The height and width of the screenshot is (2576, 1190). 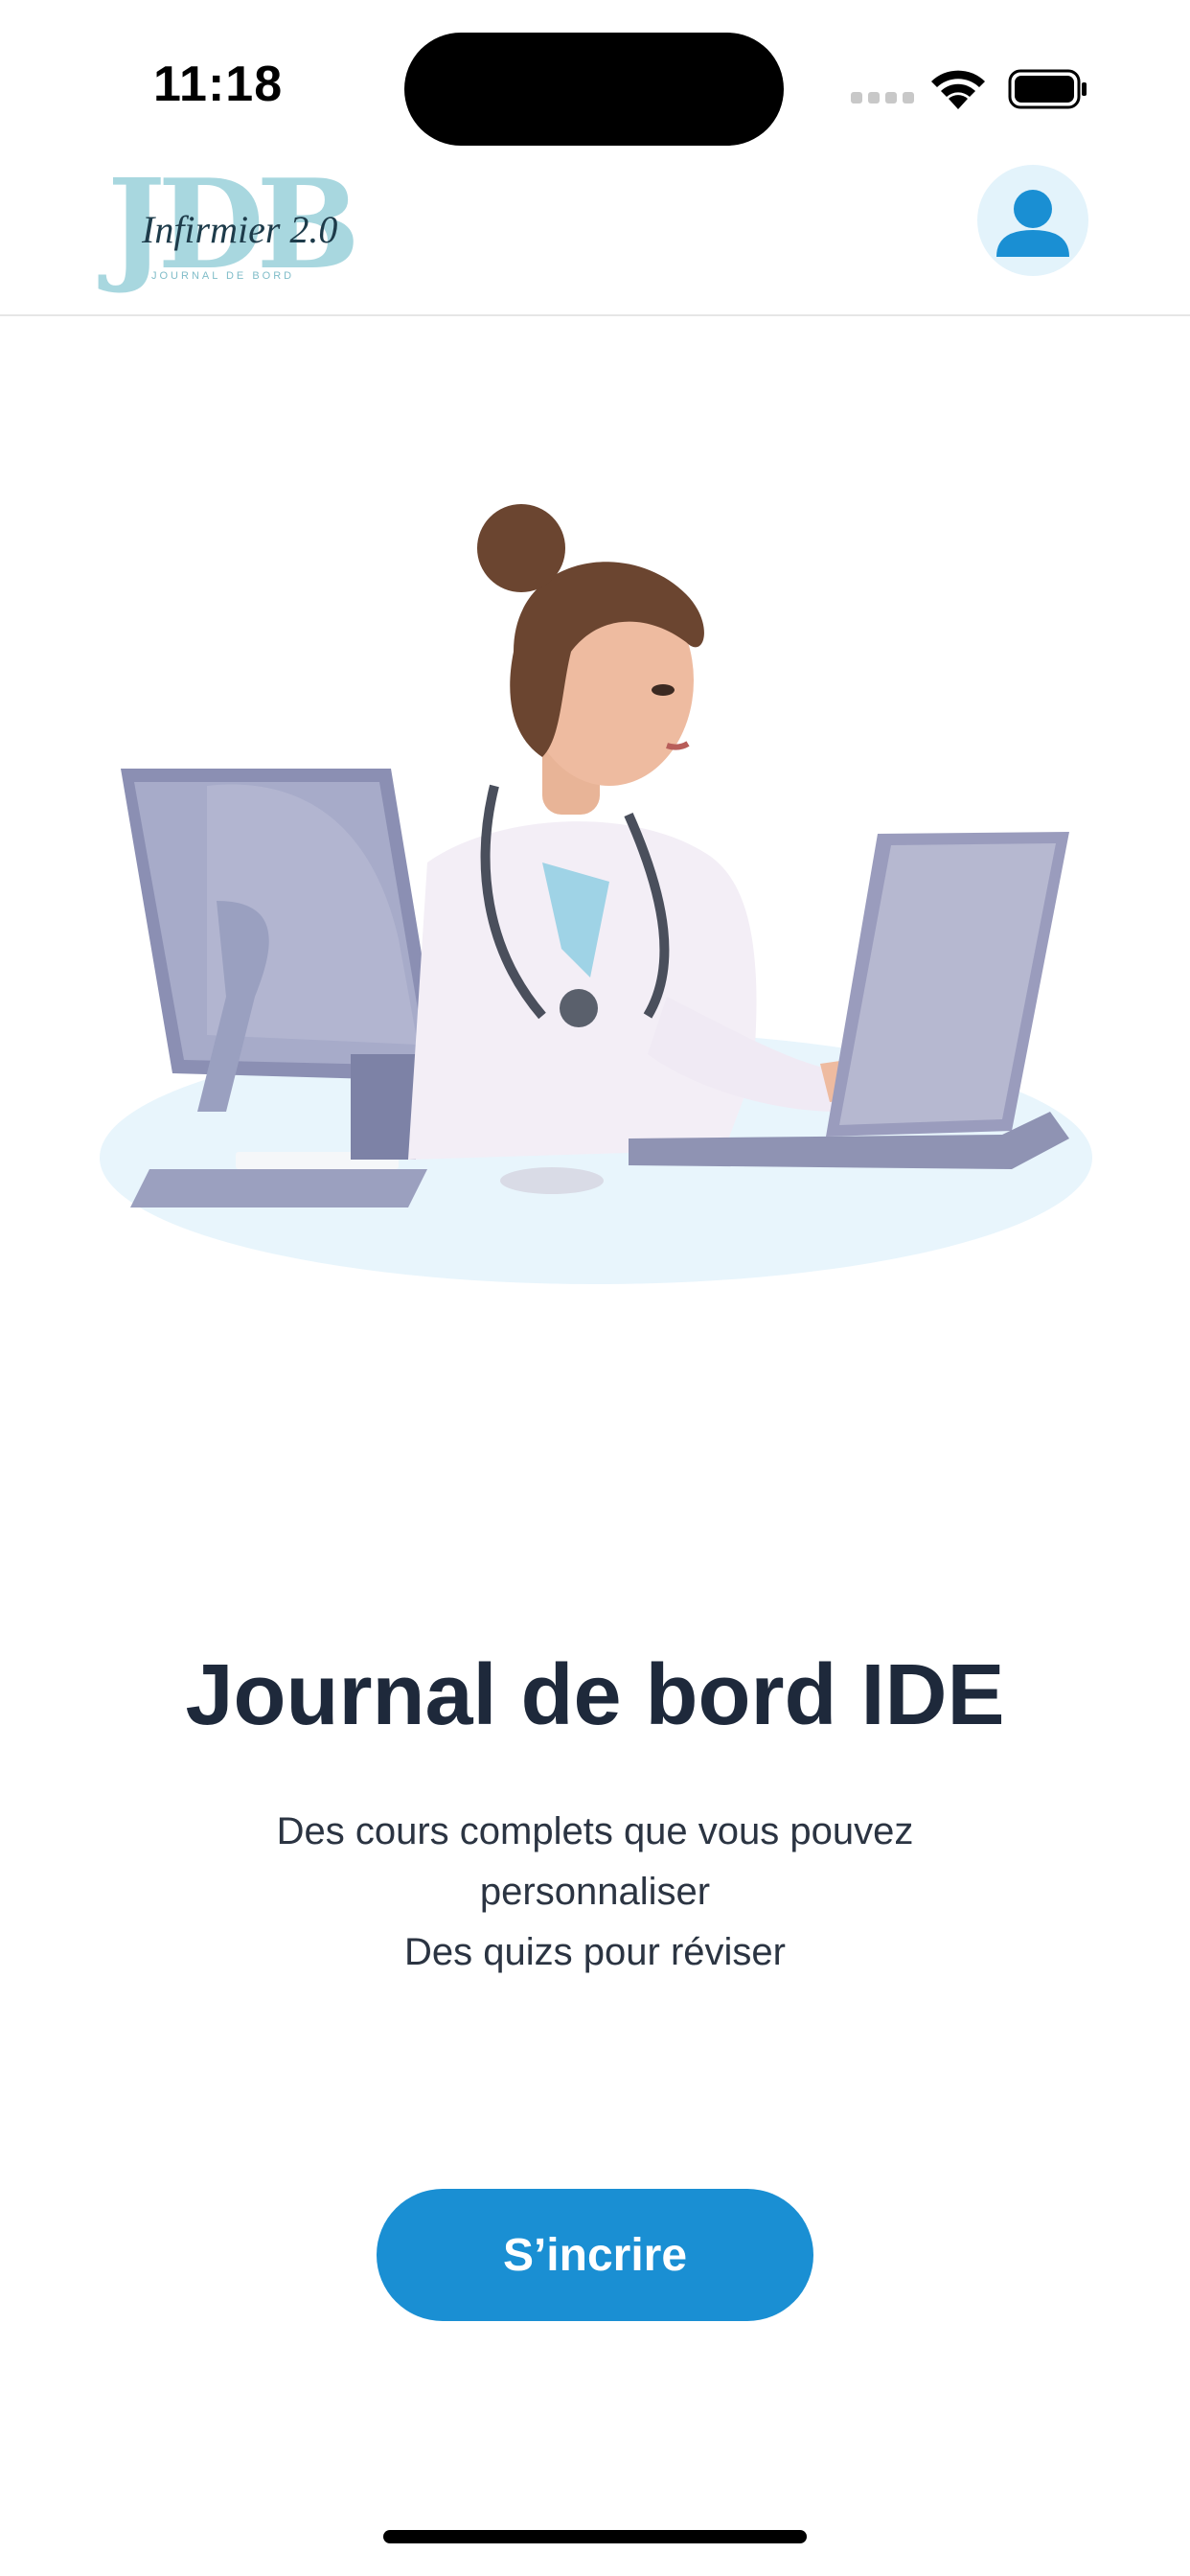 What do you see at coordinates (595, 1695) in the screenshot?
I see `page-title: Journal de bord IDE` at bounding box center [595, 1695].